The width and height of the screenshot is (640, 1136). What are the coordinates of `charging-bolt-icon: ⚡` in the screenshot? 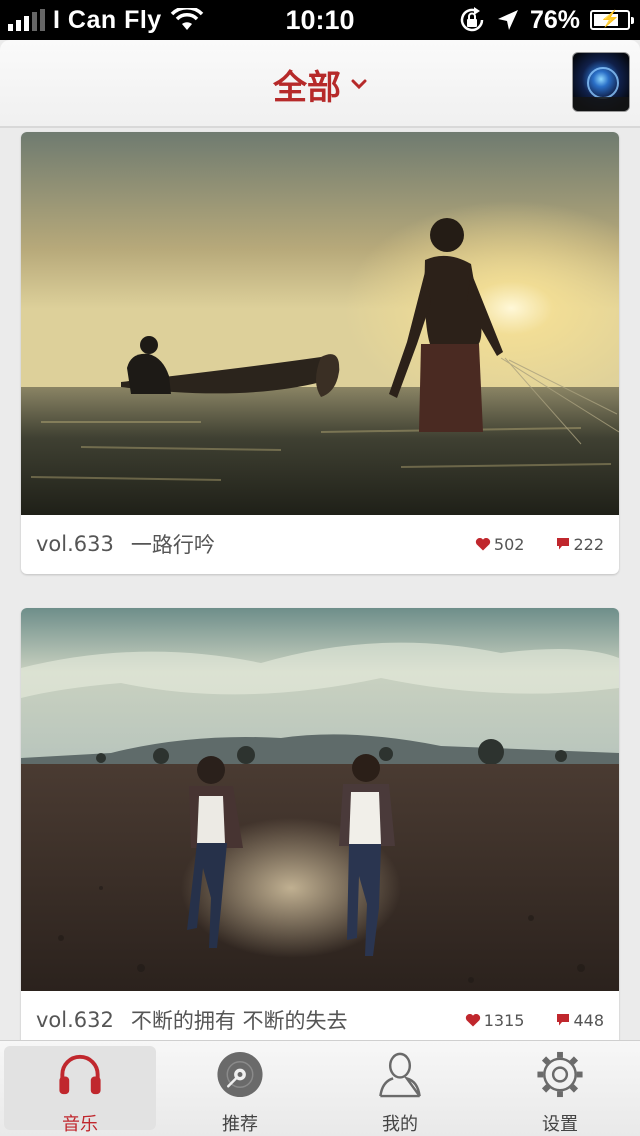 It's located at (610, 19).